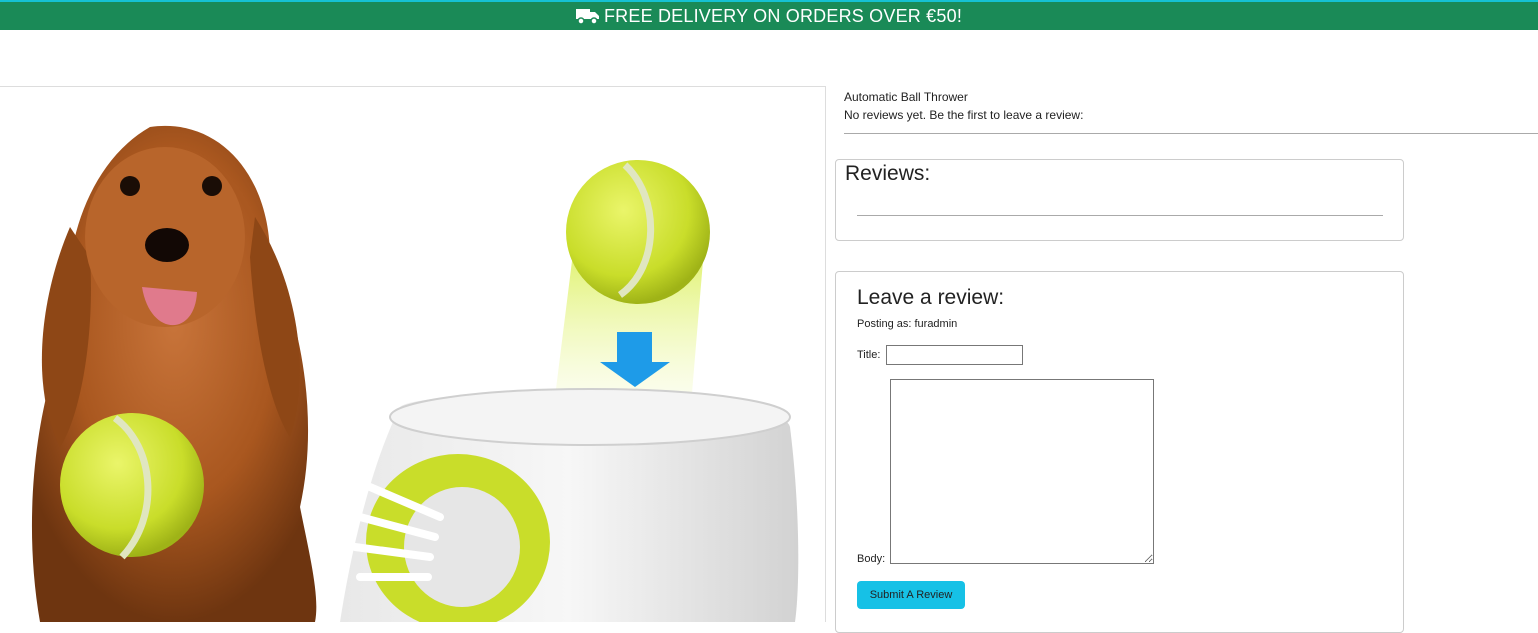  I want to click on title-input, so click(954, 355).